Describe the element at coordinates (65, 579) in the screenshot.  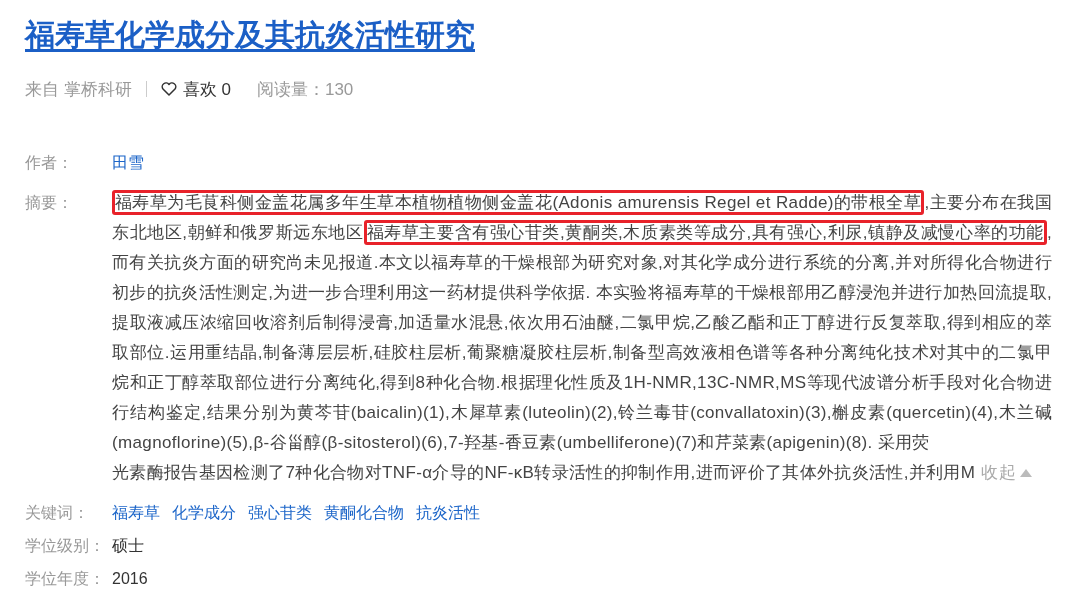
I see `field-label: 学位年度：` at that location.